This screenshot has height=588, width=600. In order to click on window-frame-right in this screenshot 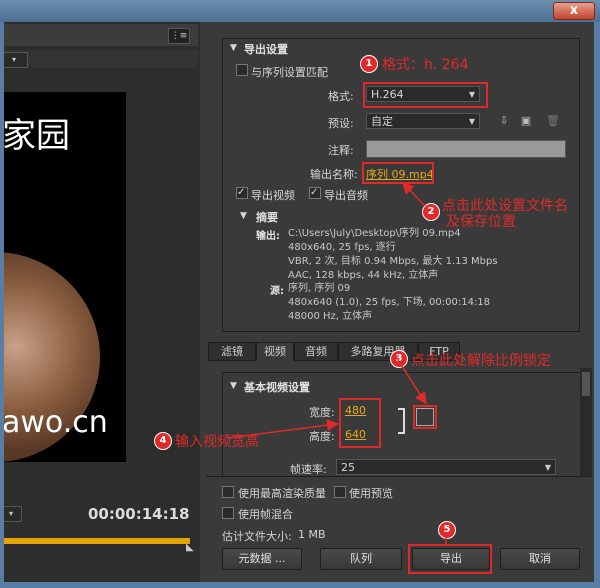, I will do `click(597, 305)`.